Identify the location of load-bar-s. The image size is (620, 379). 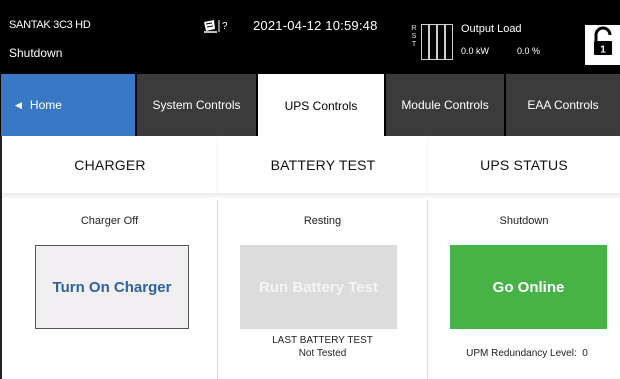
(433, 42).